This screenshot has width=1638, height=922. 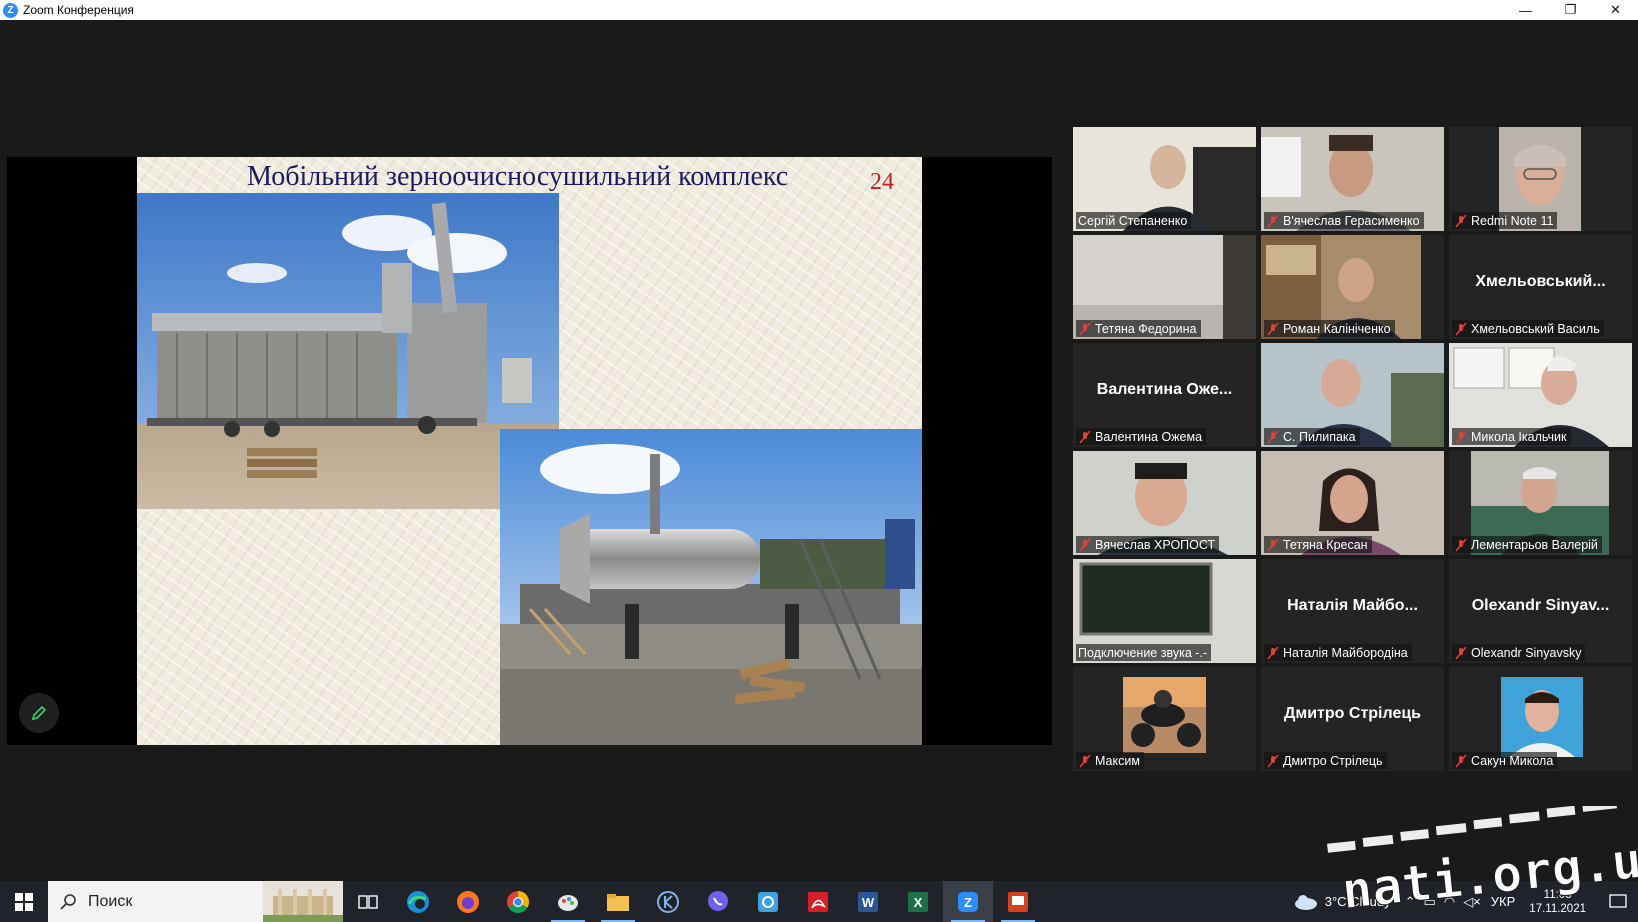 I want to click on windows-logo-icon, so click(x=24, y=901).